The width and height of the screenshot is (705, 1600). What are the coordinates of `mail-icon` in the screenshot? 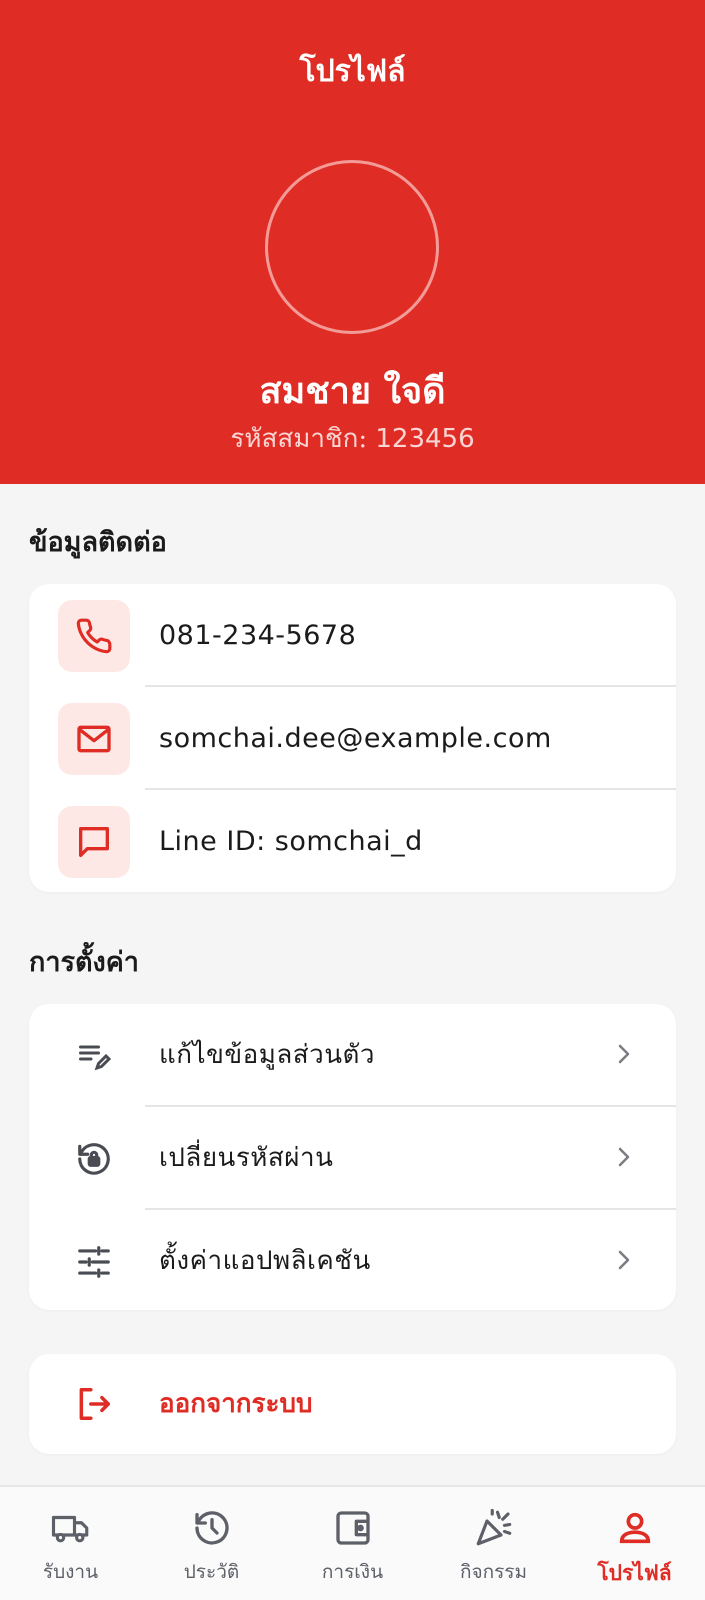 It's located at (94, 739).